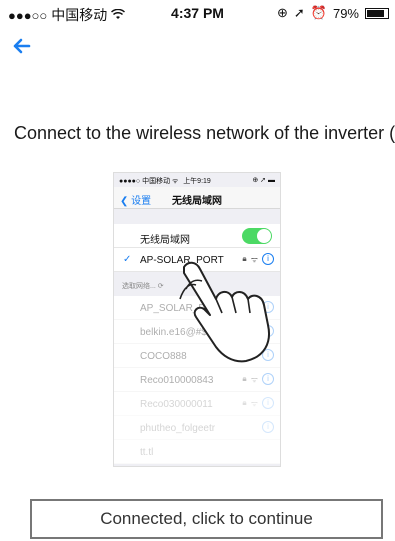  What do you see at coordinates (197, 428) in the screenshot?
I see `list-item: phutheo_folgeetr i` at bounding box center [197, 428].